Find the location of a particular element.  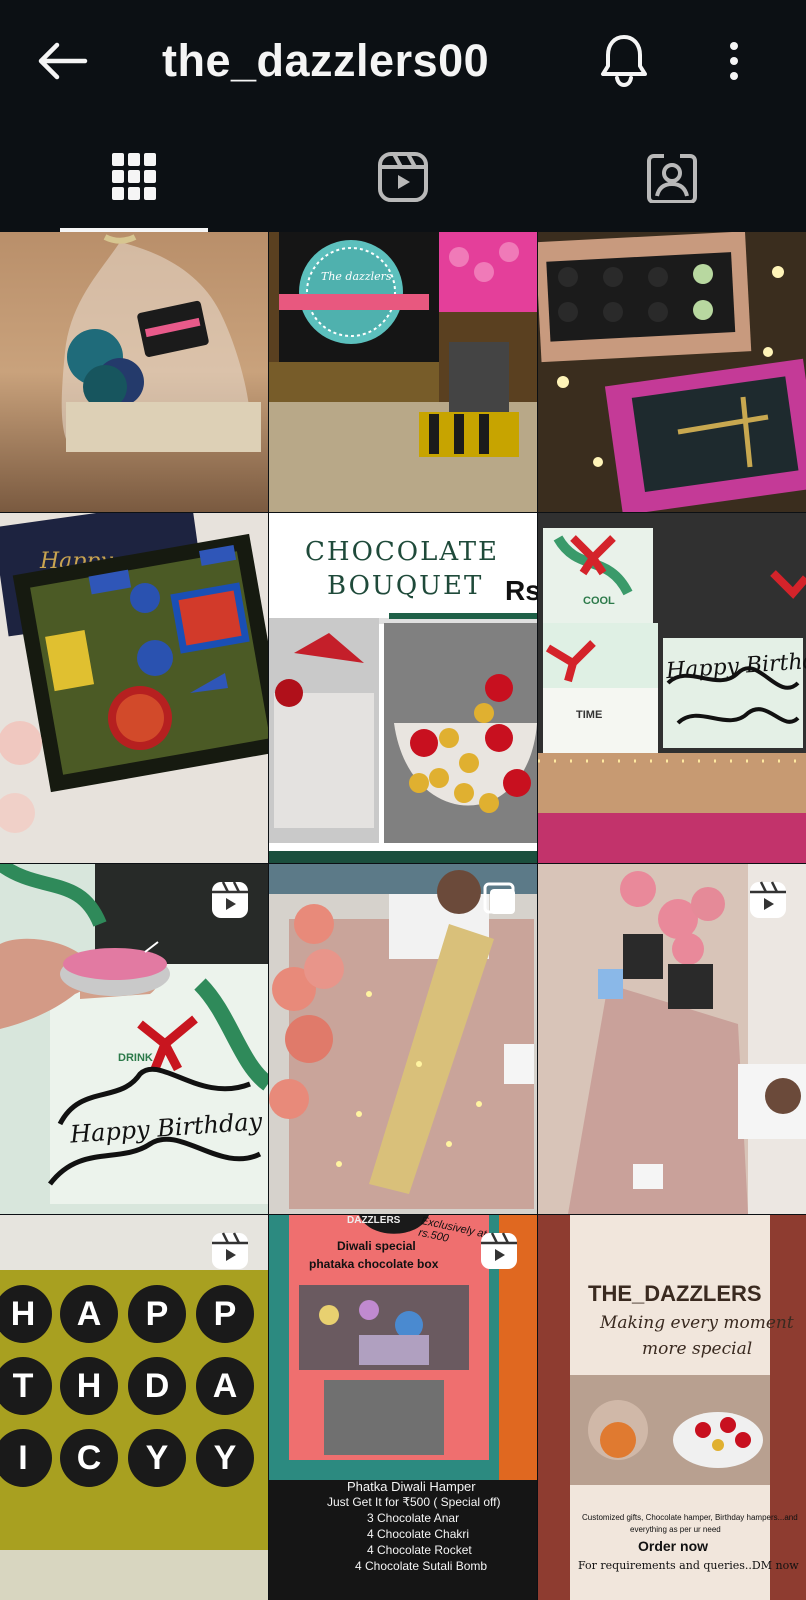

bell-icon is located at coordinates (624, 61).